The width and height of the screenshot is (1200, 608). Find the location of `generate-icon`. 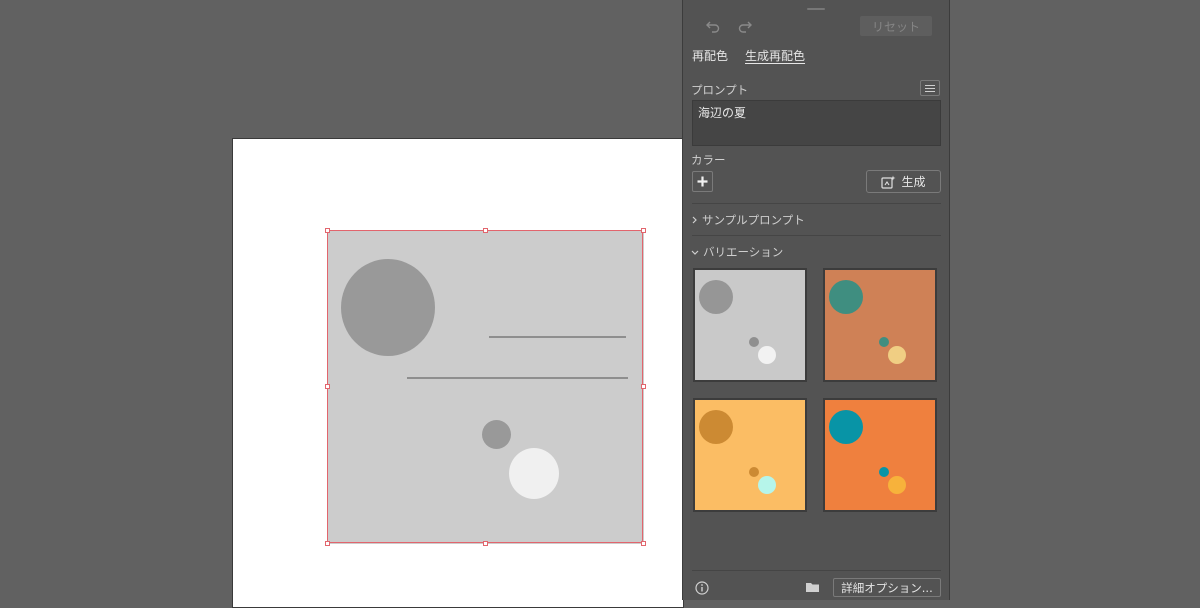

generate-icon is located at coordinates (888, 182).